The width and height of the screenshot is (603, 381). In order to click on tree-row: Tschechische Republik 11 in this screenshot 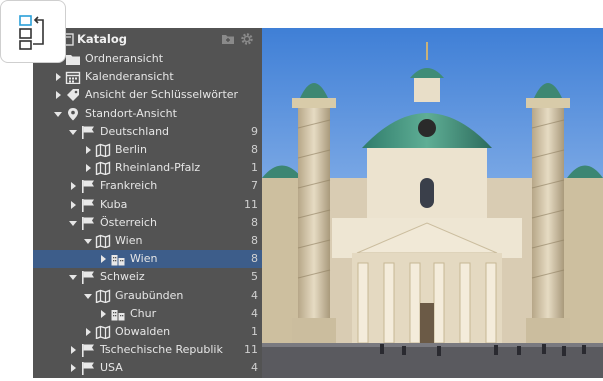, I will do `click(147, 350)`.